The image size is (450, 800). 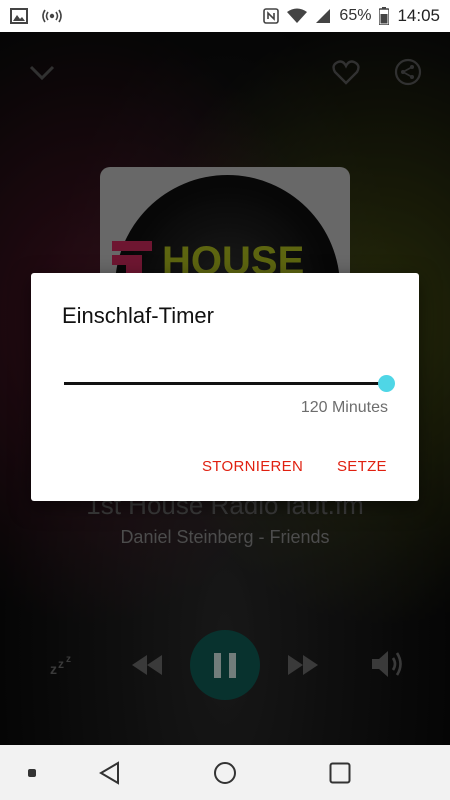 What do you see at coordinates (323, 16) in the screenshot?
I see `signal-icon` at bounding box center [323, 16].